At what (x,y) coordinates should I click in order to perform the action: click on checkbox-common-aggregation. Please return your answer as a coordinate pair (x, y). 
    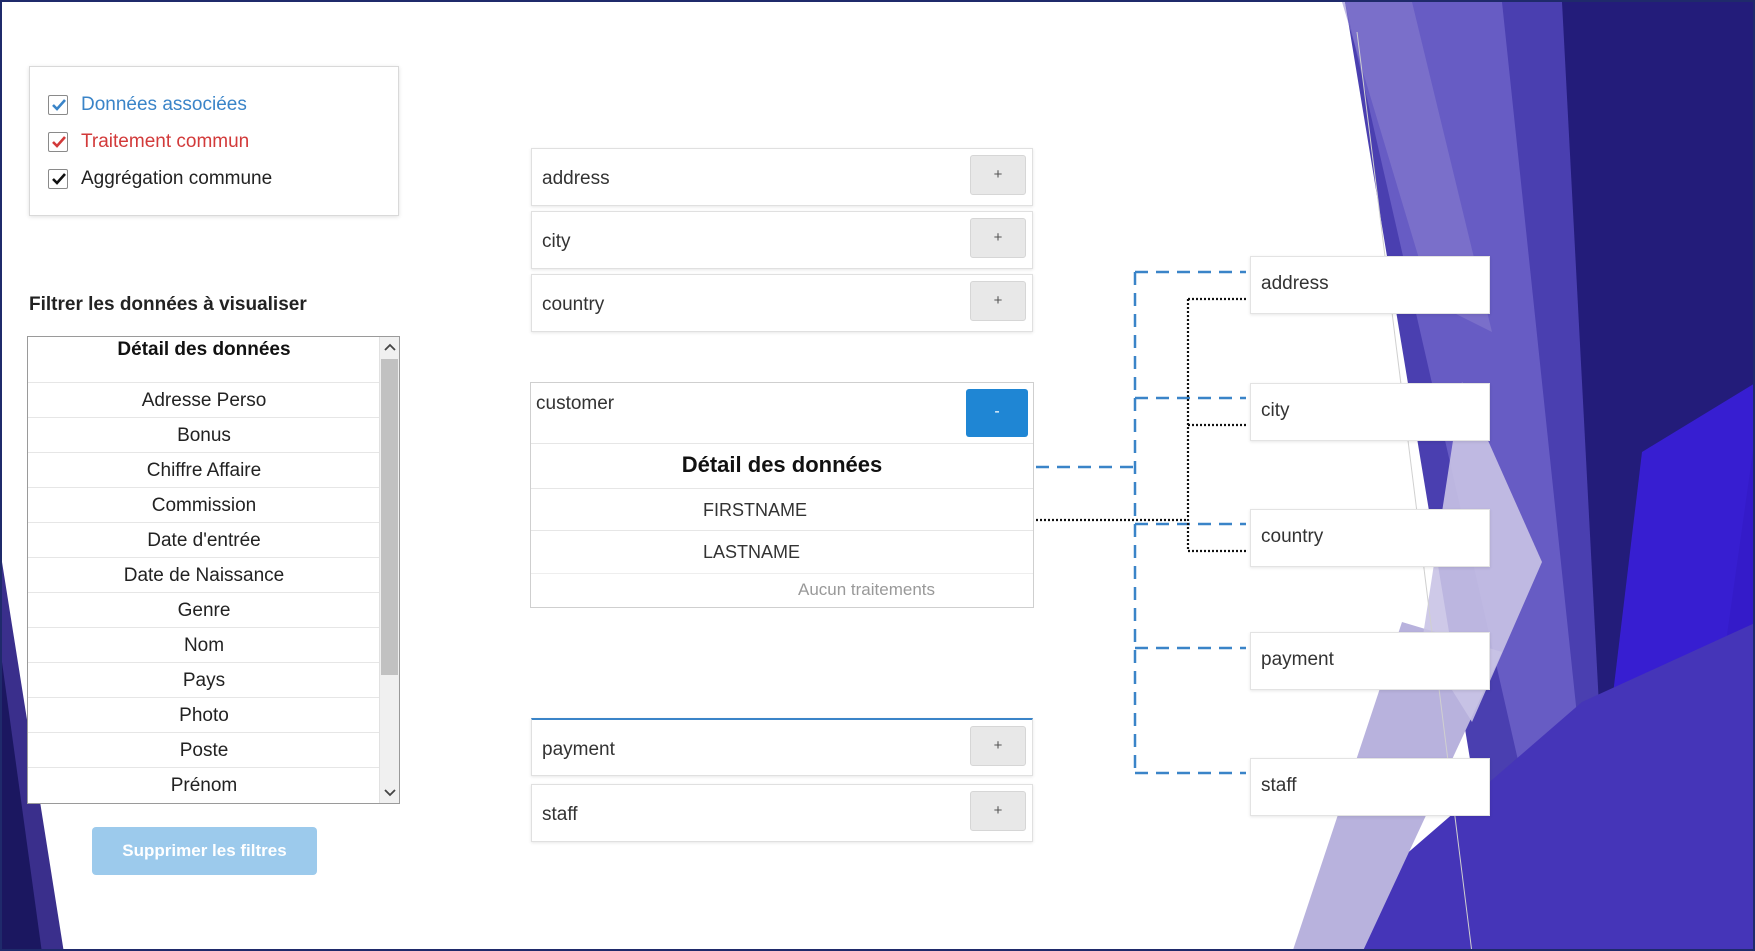
    Looking at the image, I should click on (58, 179).